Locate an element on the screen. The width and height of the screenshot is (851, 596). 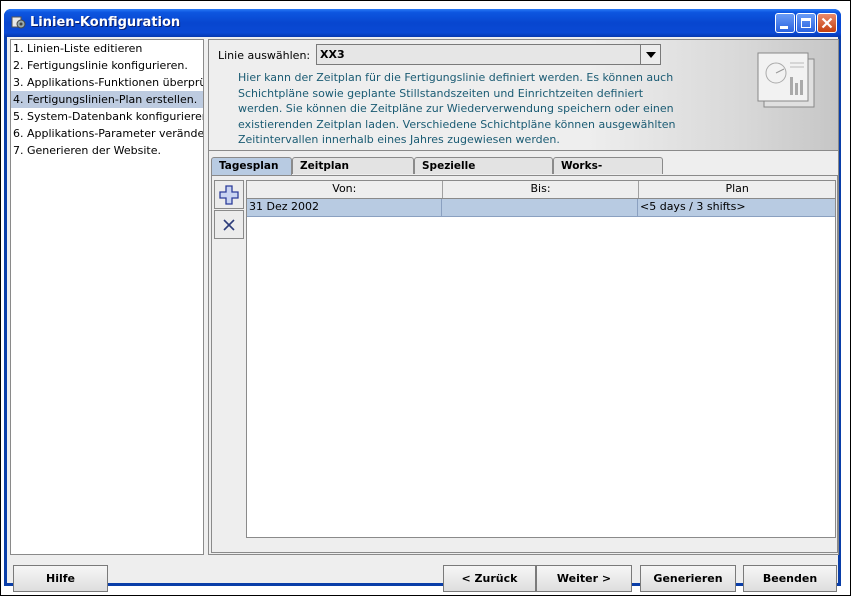
back-button: < Zurück is located at coordinates (489, 578).